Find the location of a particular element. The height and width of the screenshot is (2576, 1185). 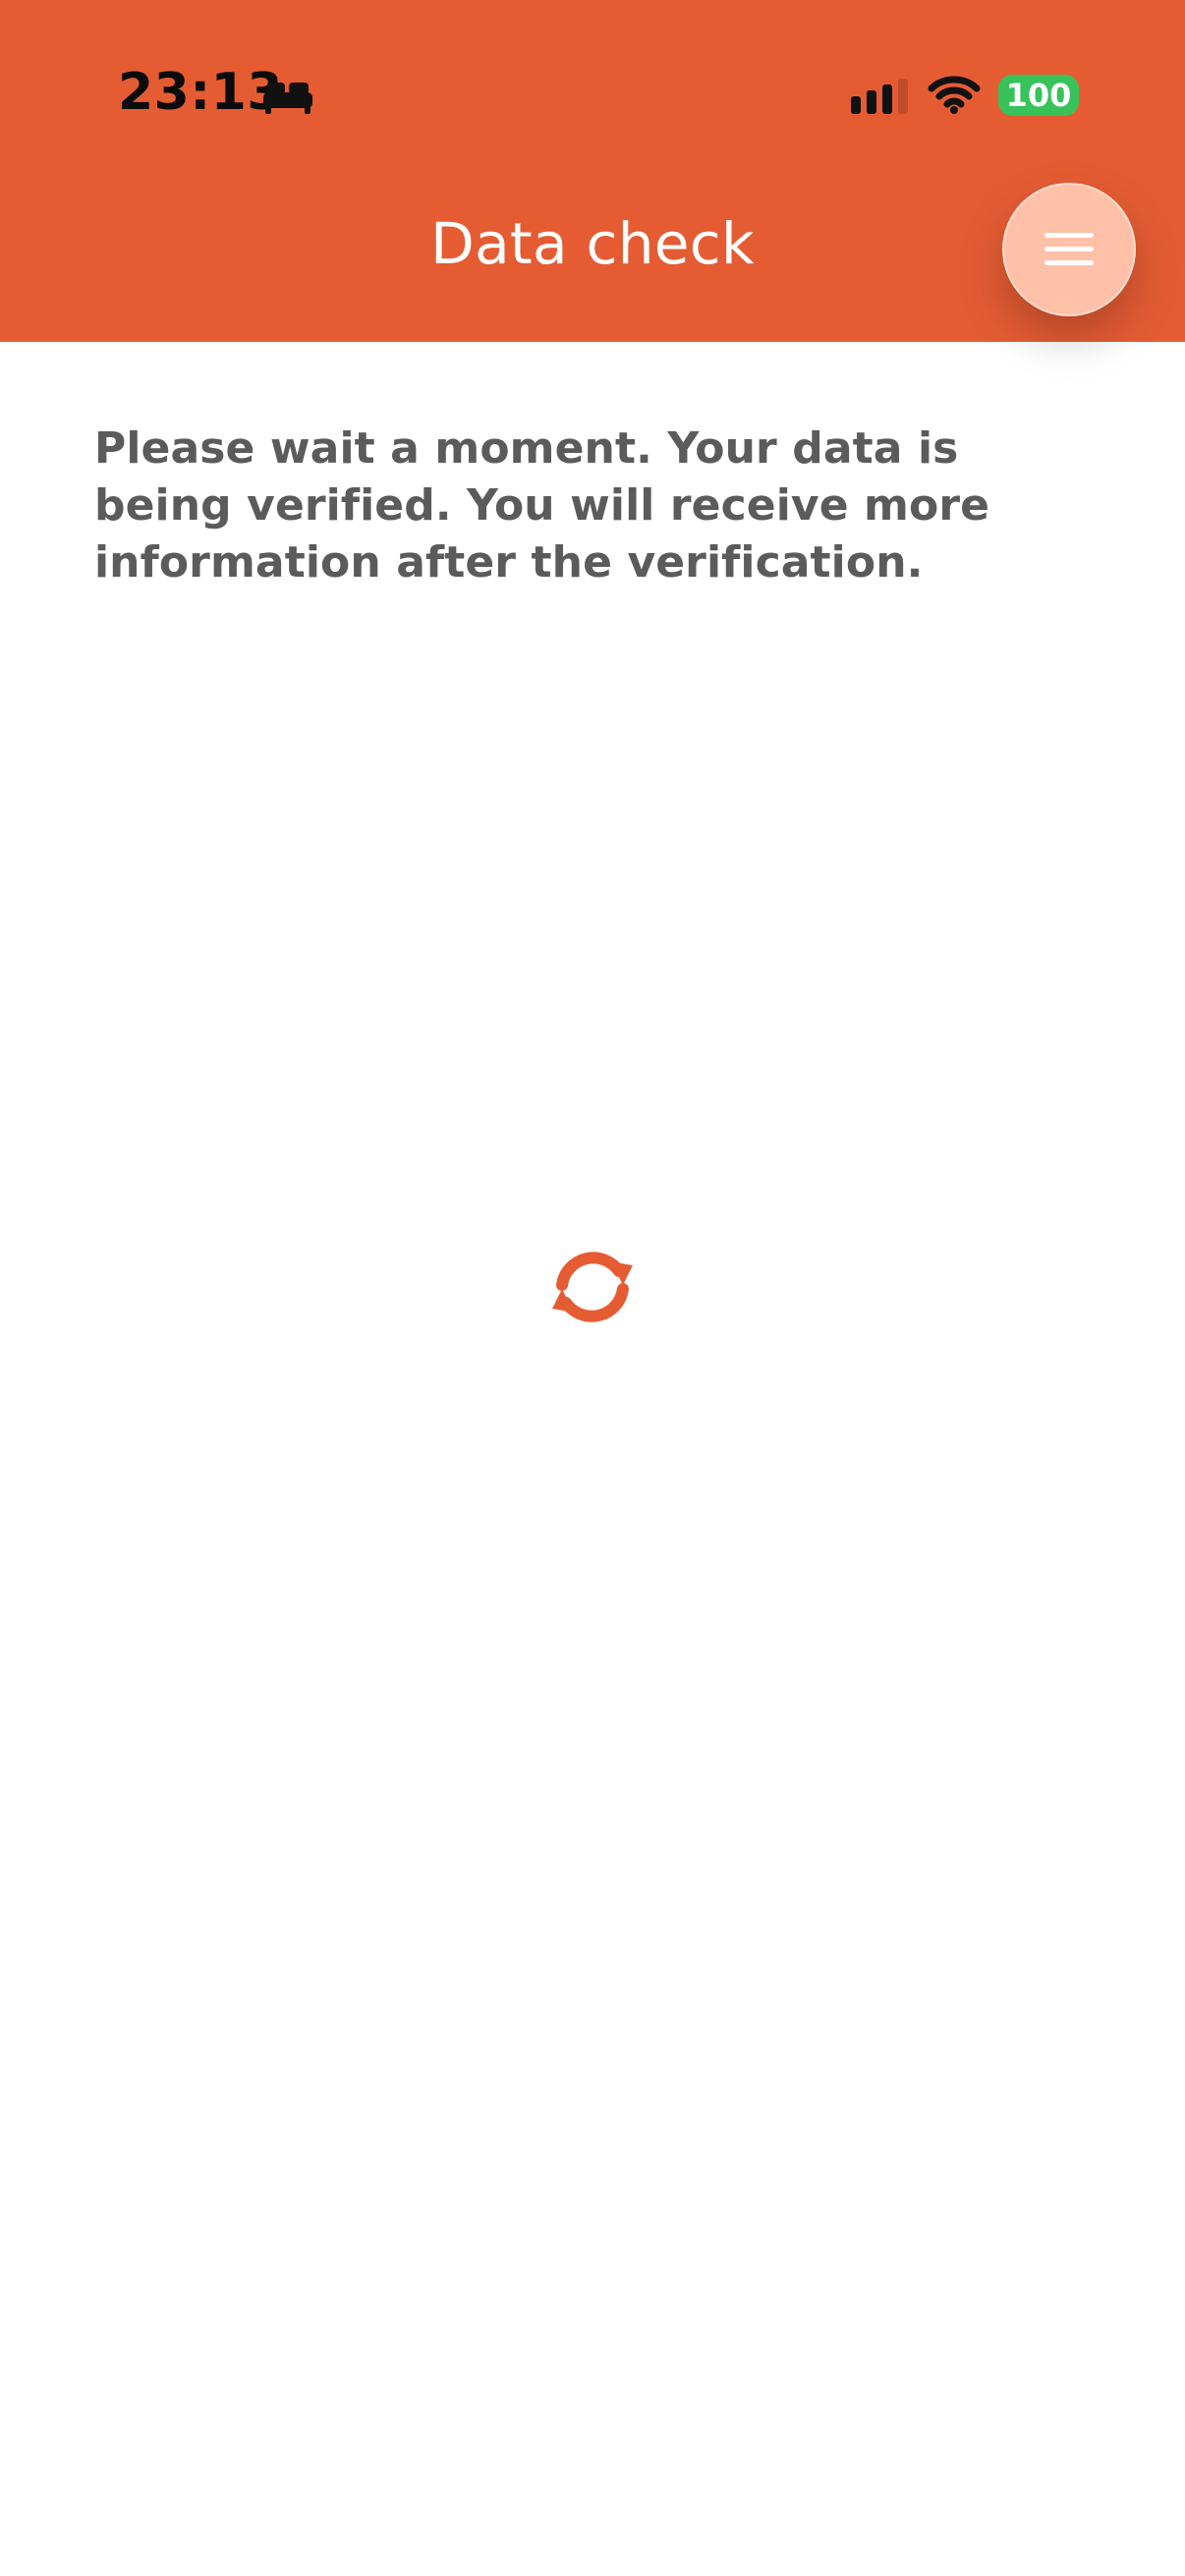

menu-button is located at coordinates (1069, 249).